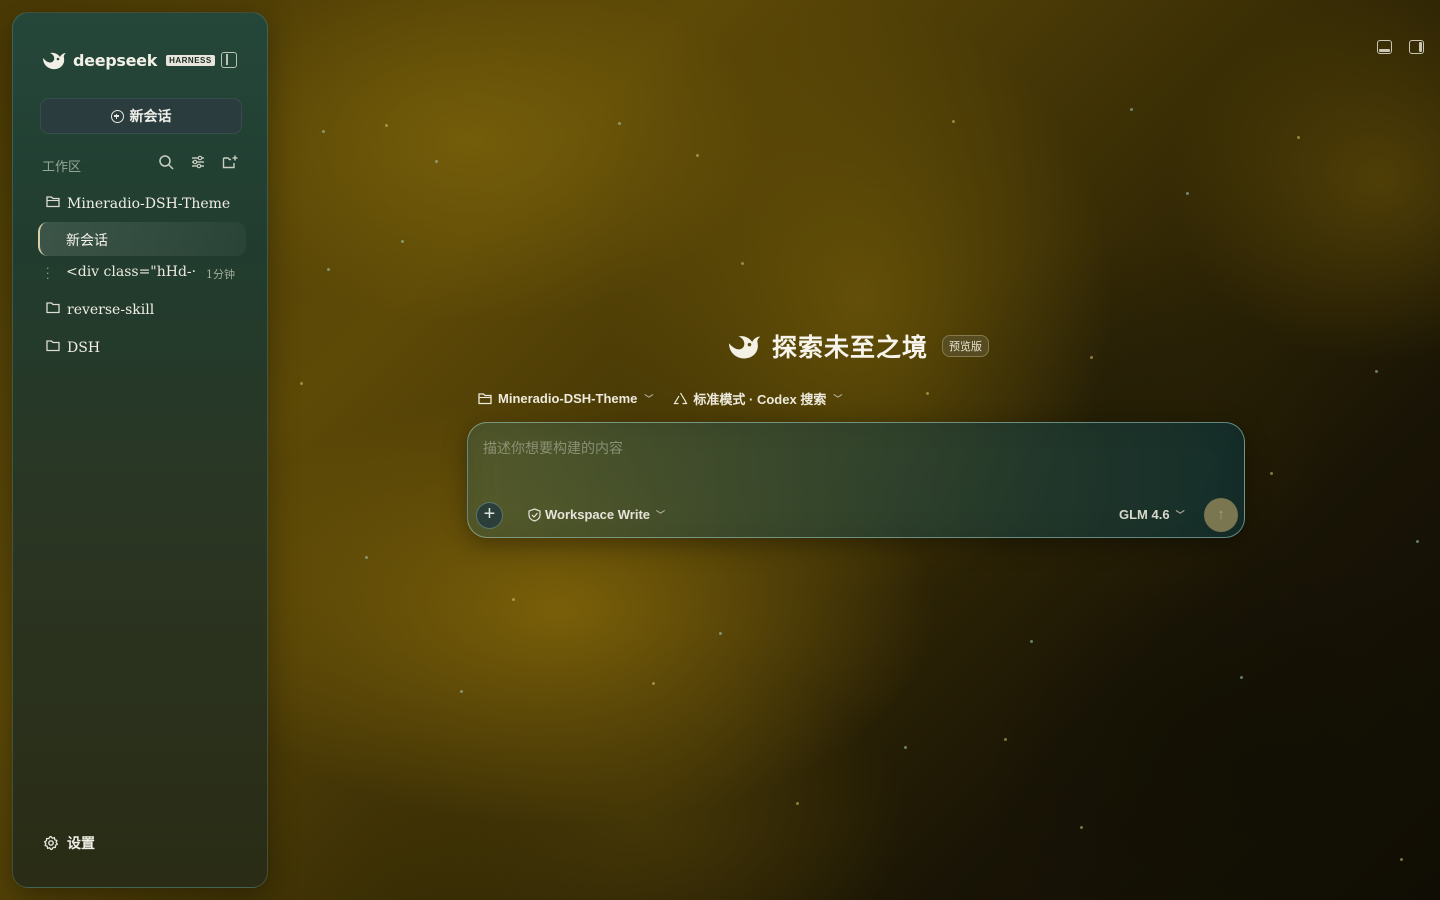 This screenshot has height=900, width=1440. I want to click on recycle-icon, so click(680, 398).